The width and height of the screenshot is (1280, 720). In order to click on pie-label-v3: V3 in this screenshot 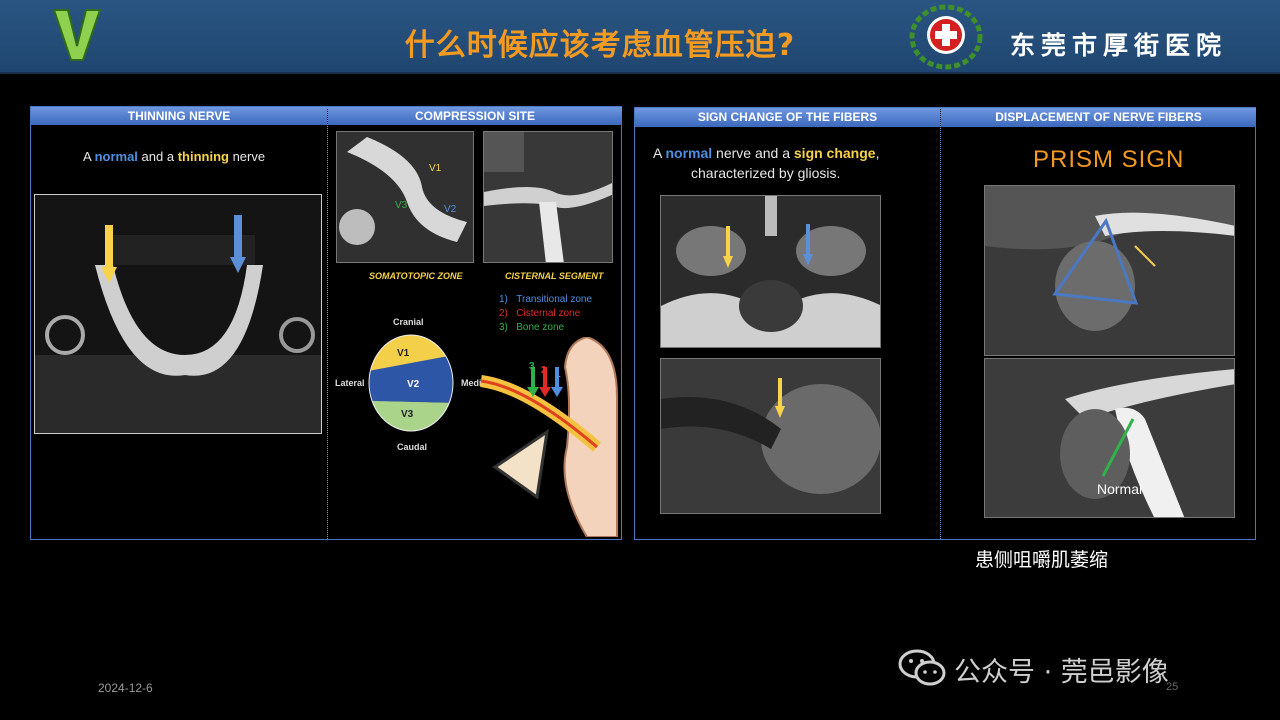, I will do `click(407, 414)`.